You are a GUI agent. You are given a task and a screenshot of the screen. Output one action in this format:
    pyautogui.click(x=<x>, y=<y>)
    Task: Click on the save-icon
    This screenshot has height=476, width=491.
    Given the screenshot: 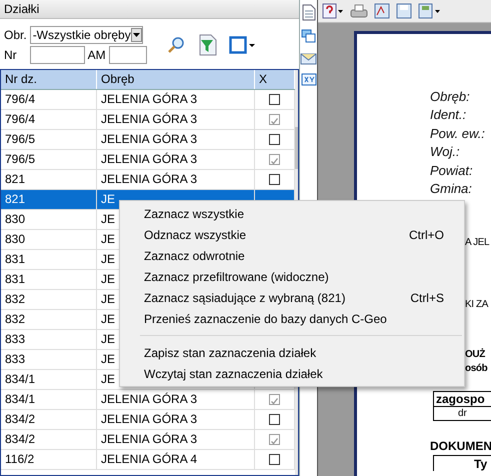 What is the action you would take?
    pyautogui.click(x=404, y=11)
    